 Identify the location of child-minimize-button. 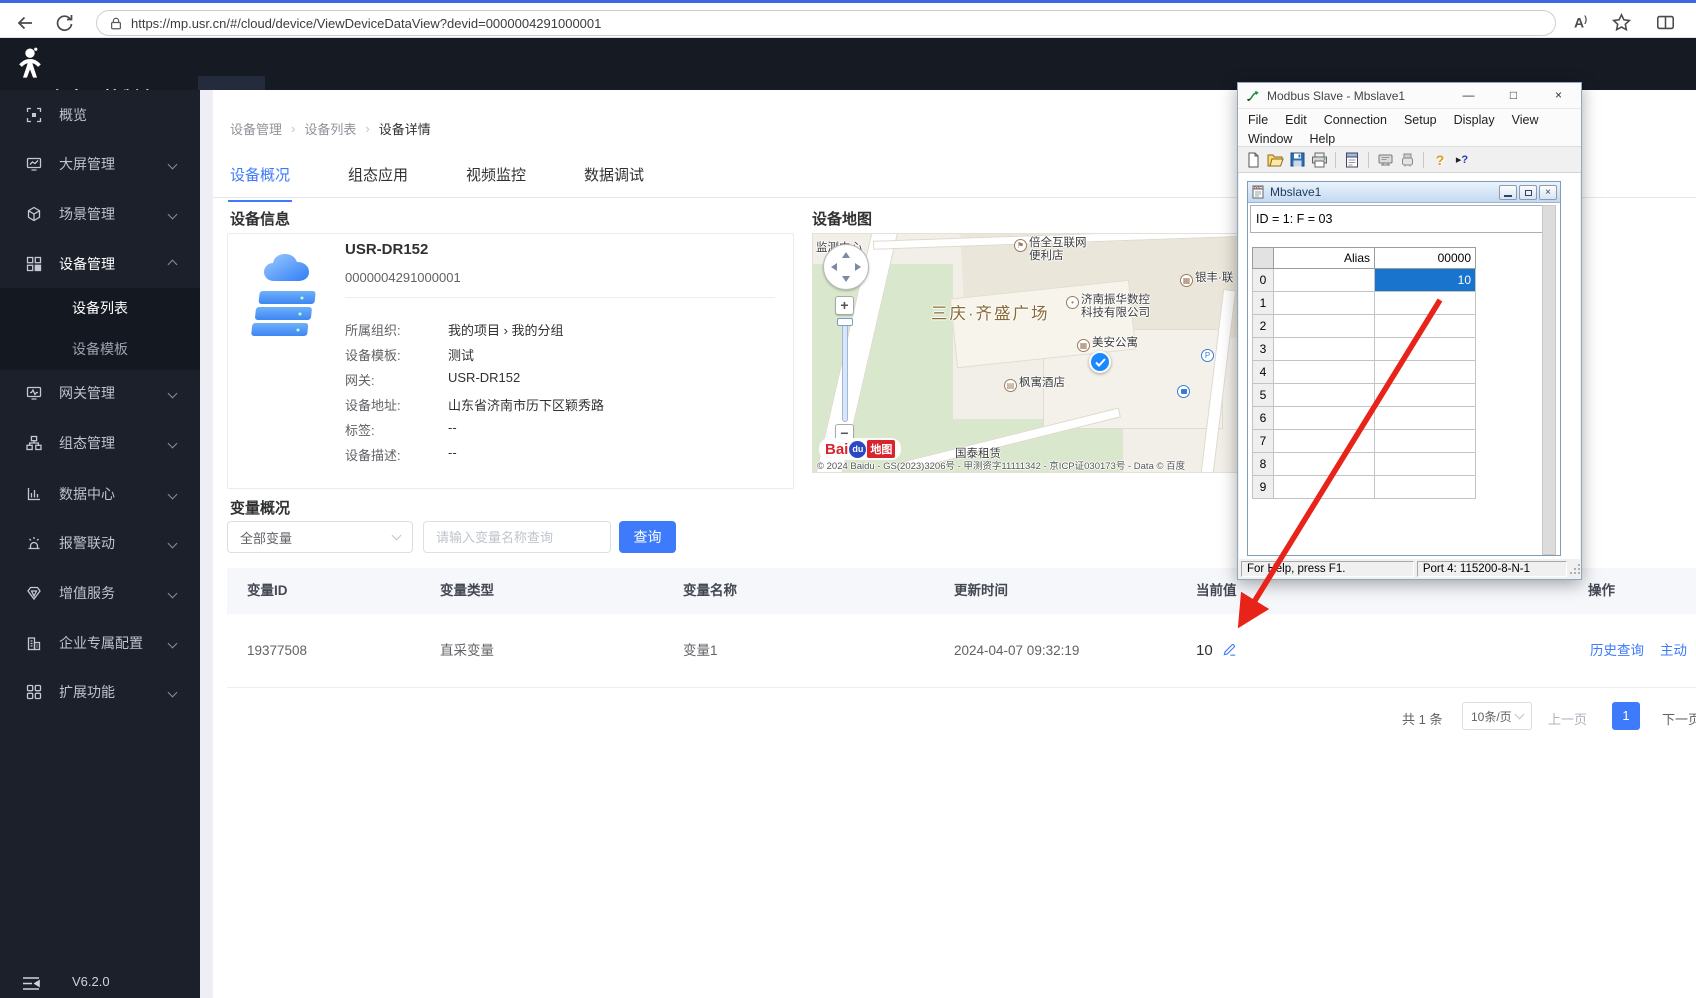
(1508, 192).